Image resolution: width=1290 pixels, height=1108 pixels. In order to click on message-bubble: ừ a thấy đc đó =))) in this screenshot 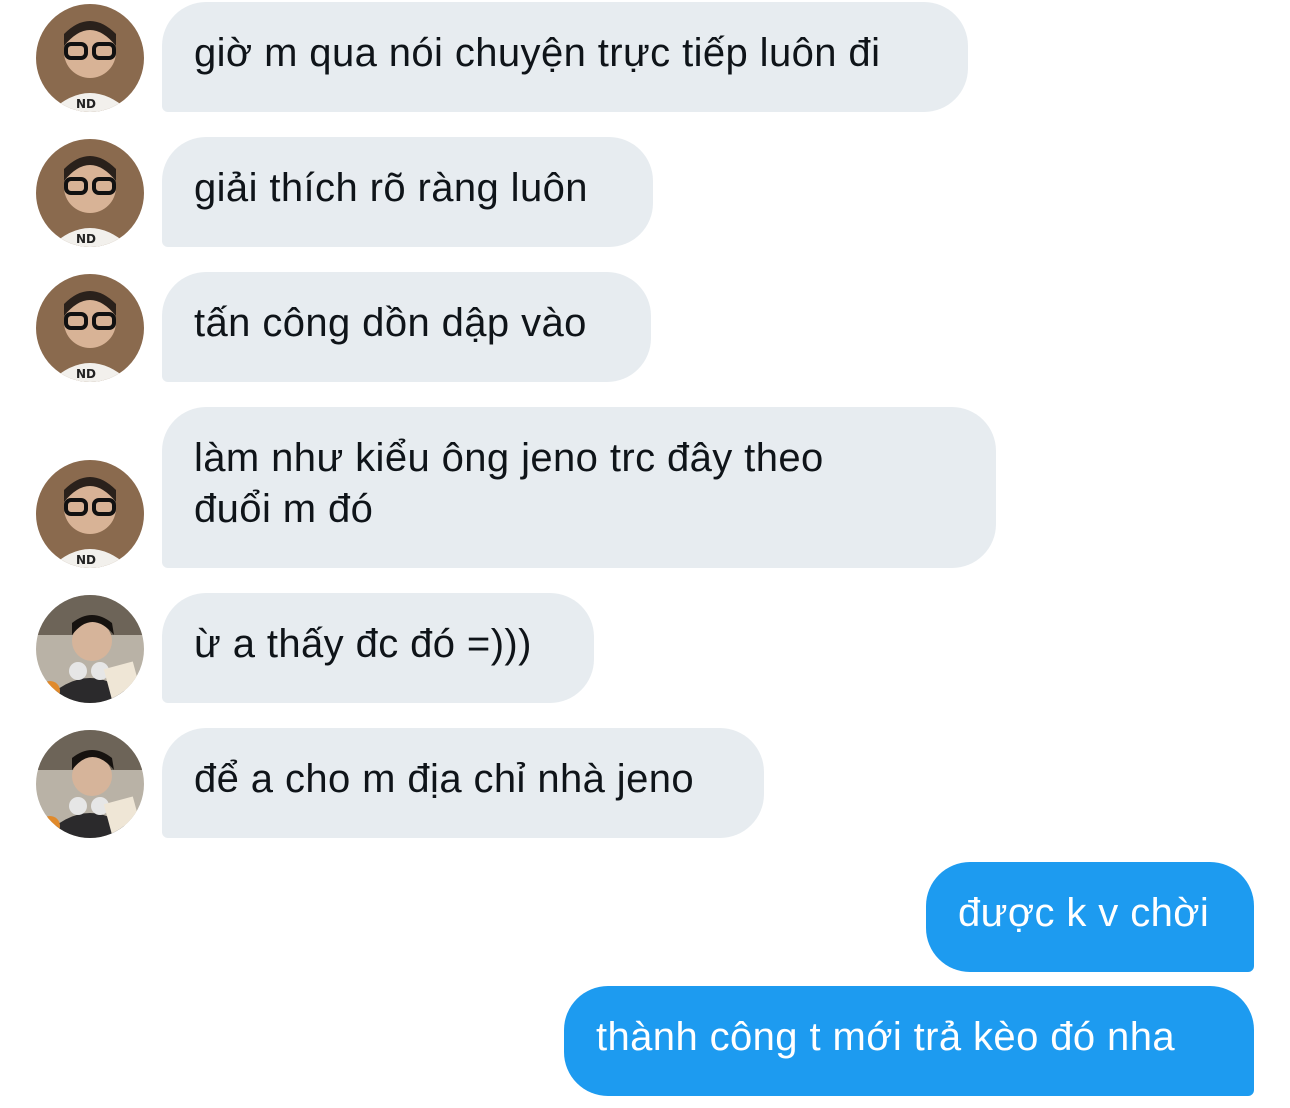, I will do `click(378, 648)`.